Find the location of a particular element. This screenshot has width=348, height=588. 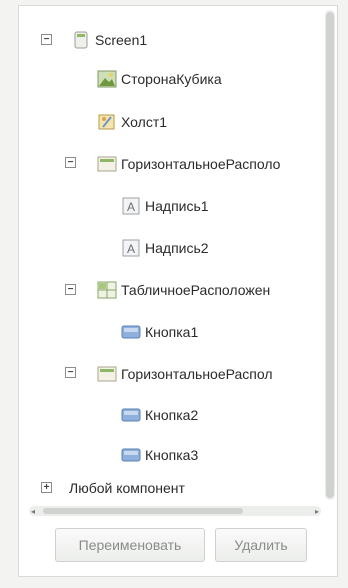

tree-node-button3: Кнопка3 is located at coordinates (159, 455).